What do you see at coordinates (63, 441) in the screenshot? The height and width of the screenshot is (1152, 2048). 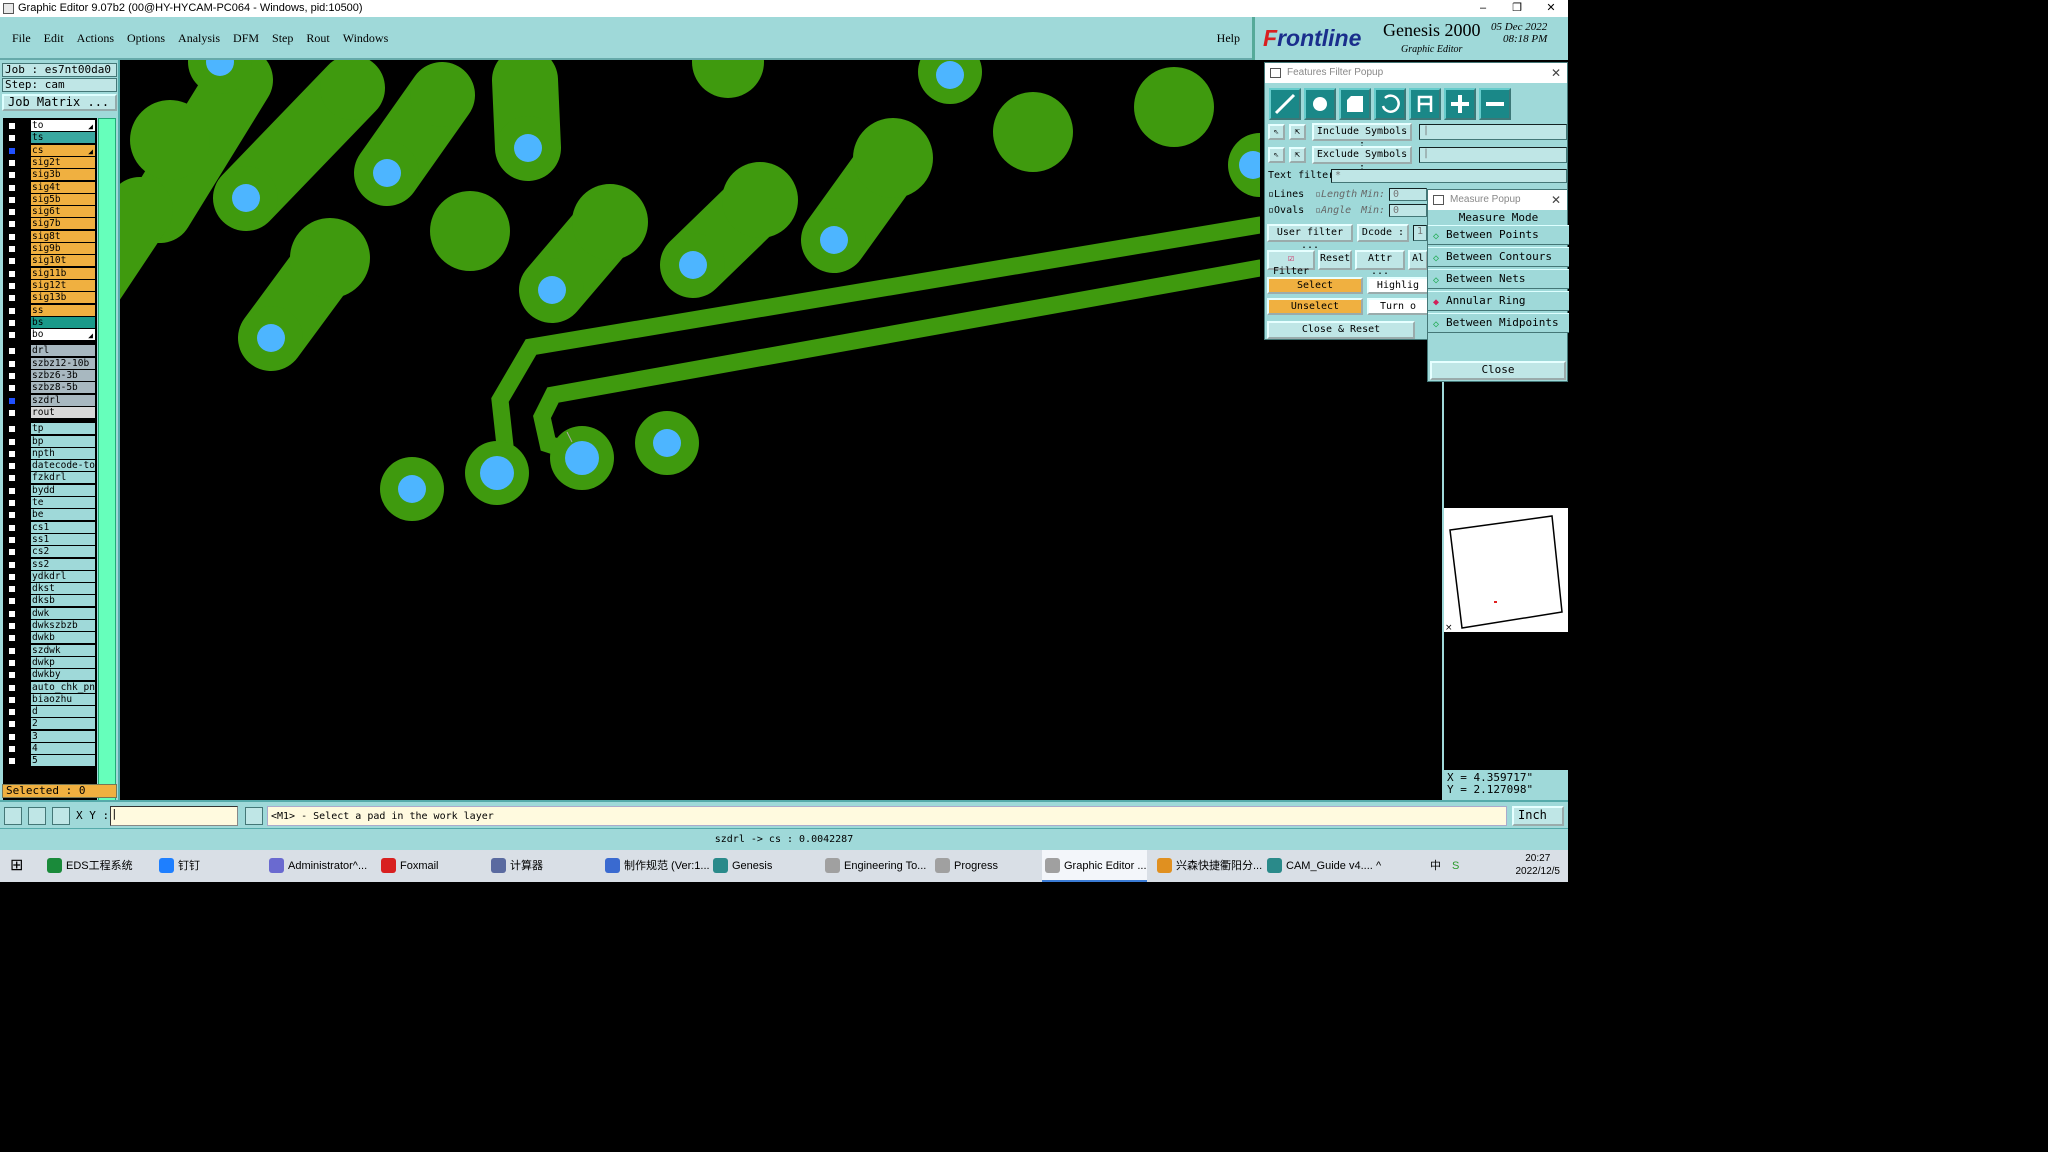 I see `layer-name: bp` at bounding box center [63, 441].